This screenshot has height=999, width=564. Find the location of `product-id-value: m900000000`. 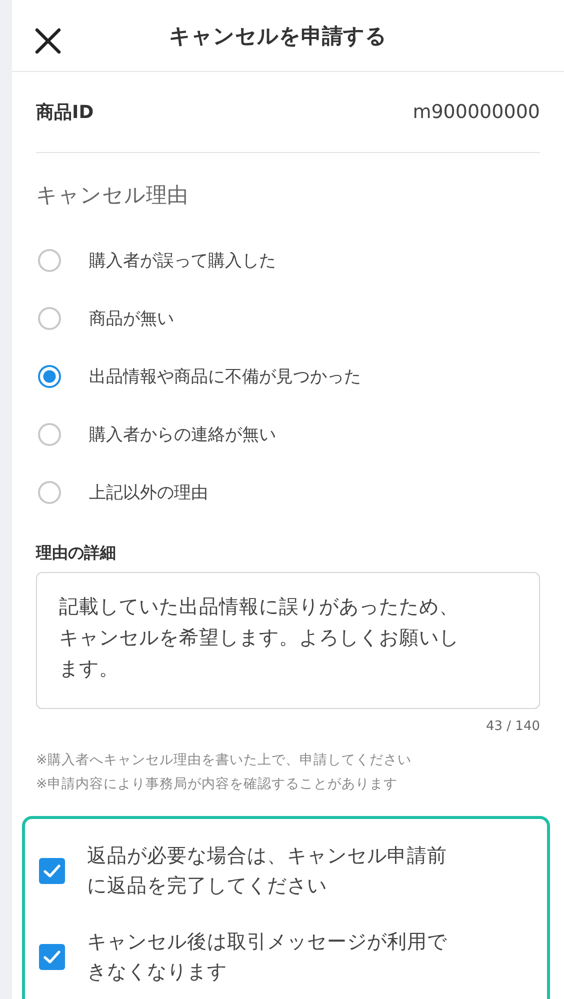

product-id-value: m900000000 is located at coordinates (476, 112).